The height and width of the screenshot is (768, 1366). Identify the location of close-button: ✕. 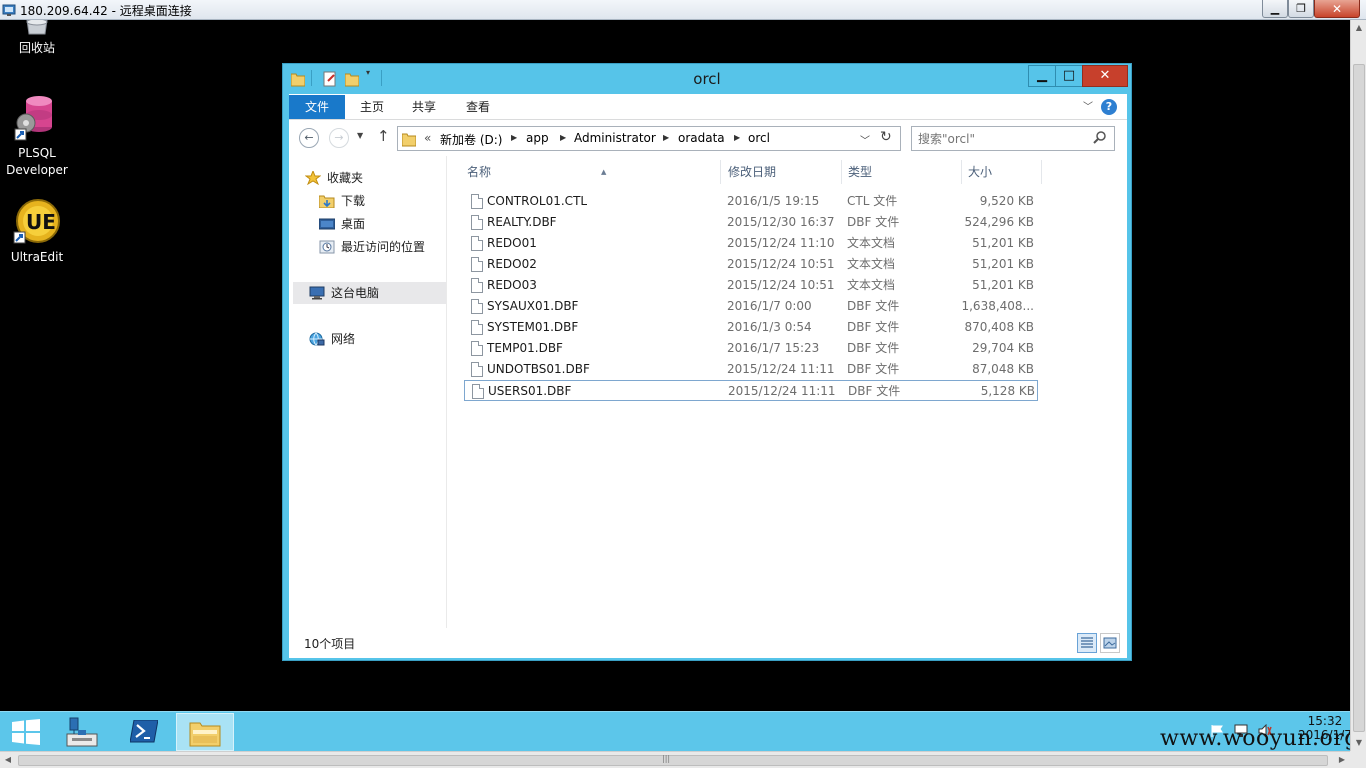
(1105, 76).